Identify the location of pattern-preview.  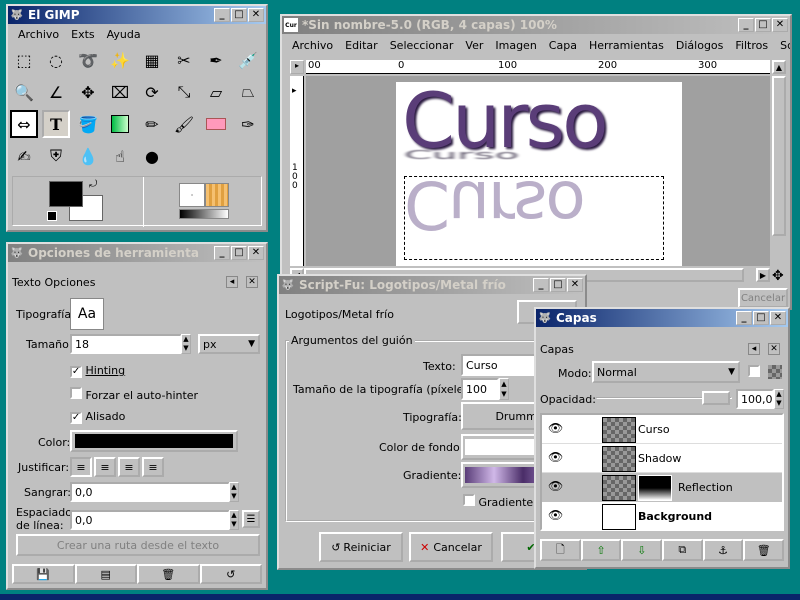
(217, 195).